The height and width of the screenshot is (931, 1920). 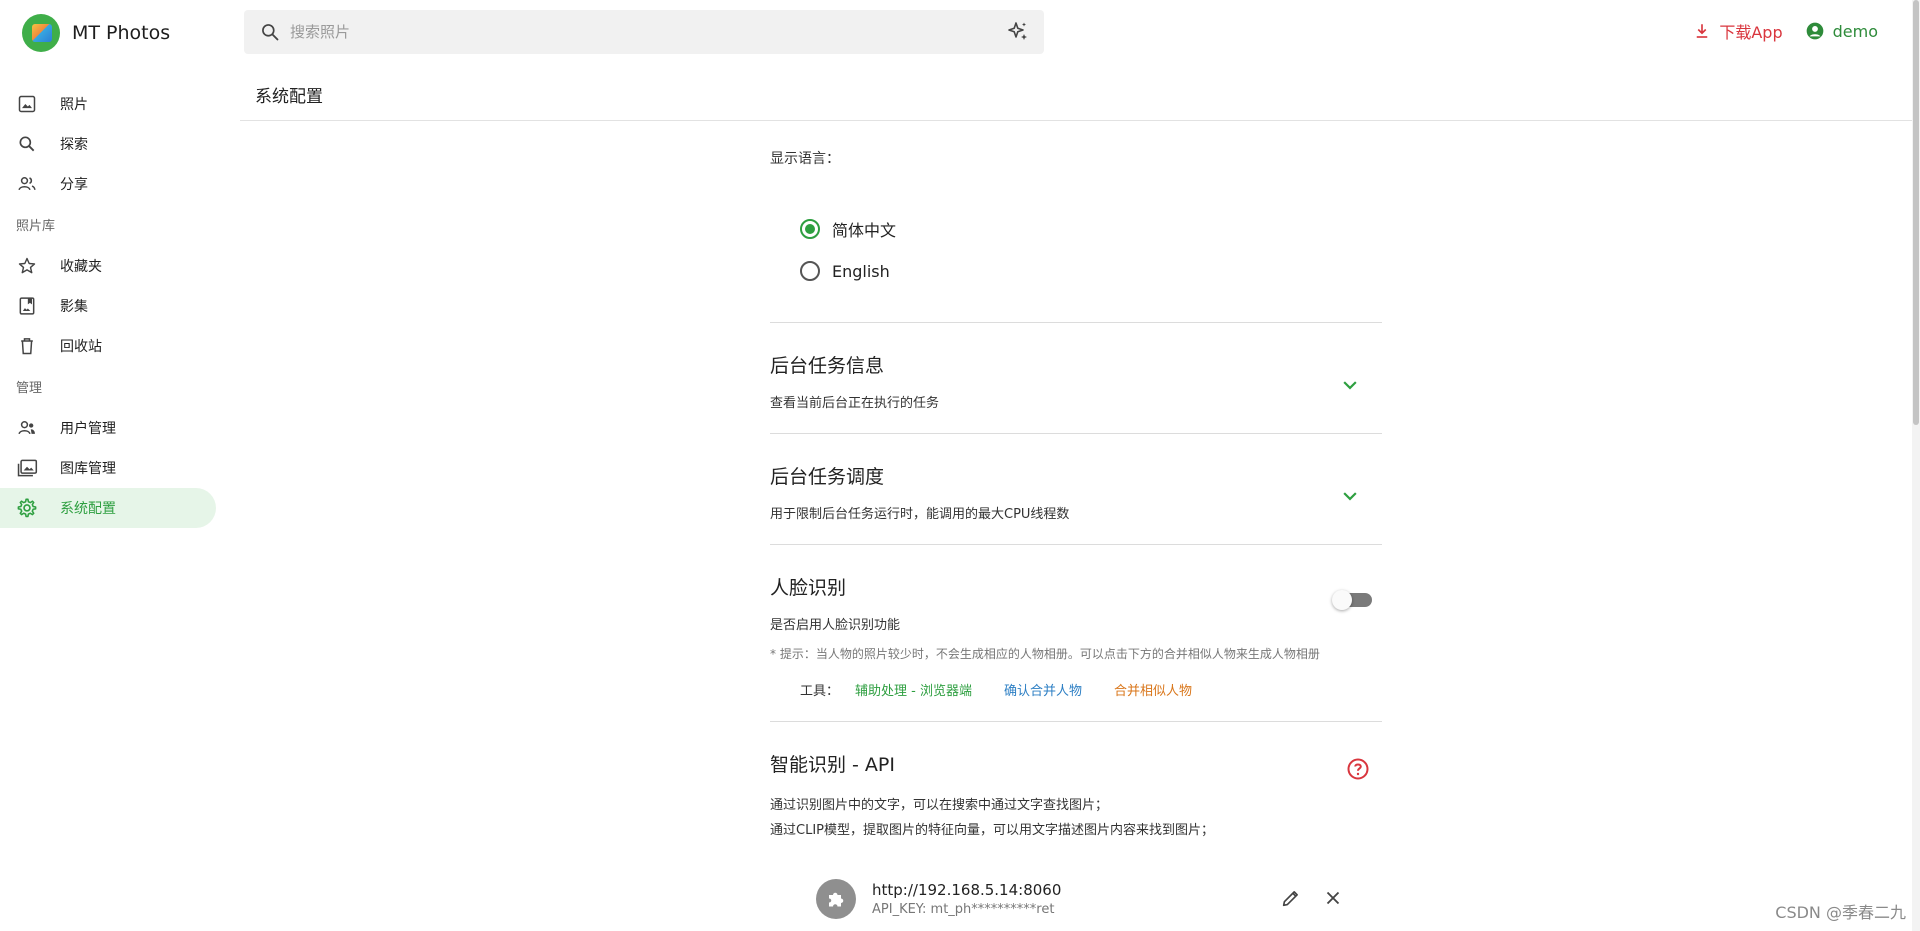 What do you see at coordinates (808, 588) in the screenshot?
I see `section-title: 人脸识别` at bounding box center [808, 588].